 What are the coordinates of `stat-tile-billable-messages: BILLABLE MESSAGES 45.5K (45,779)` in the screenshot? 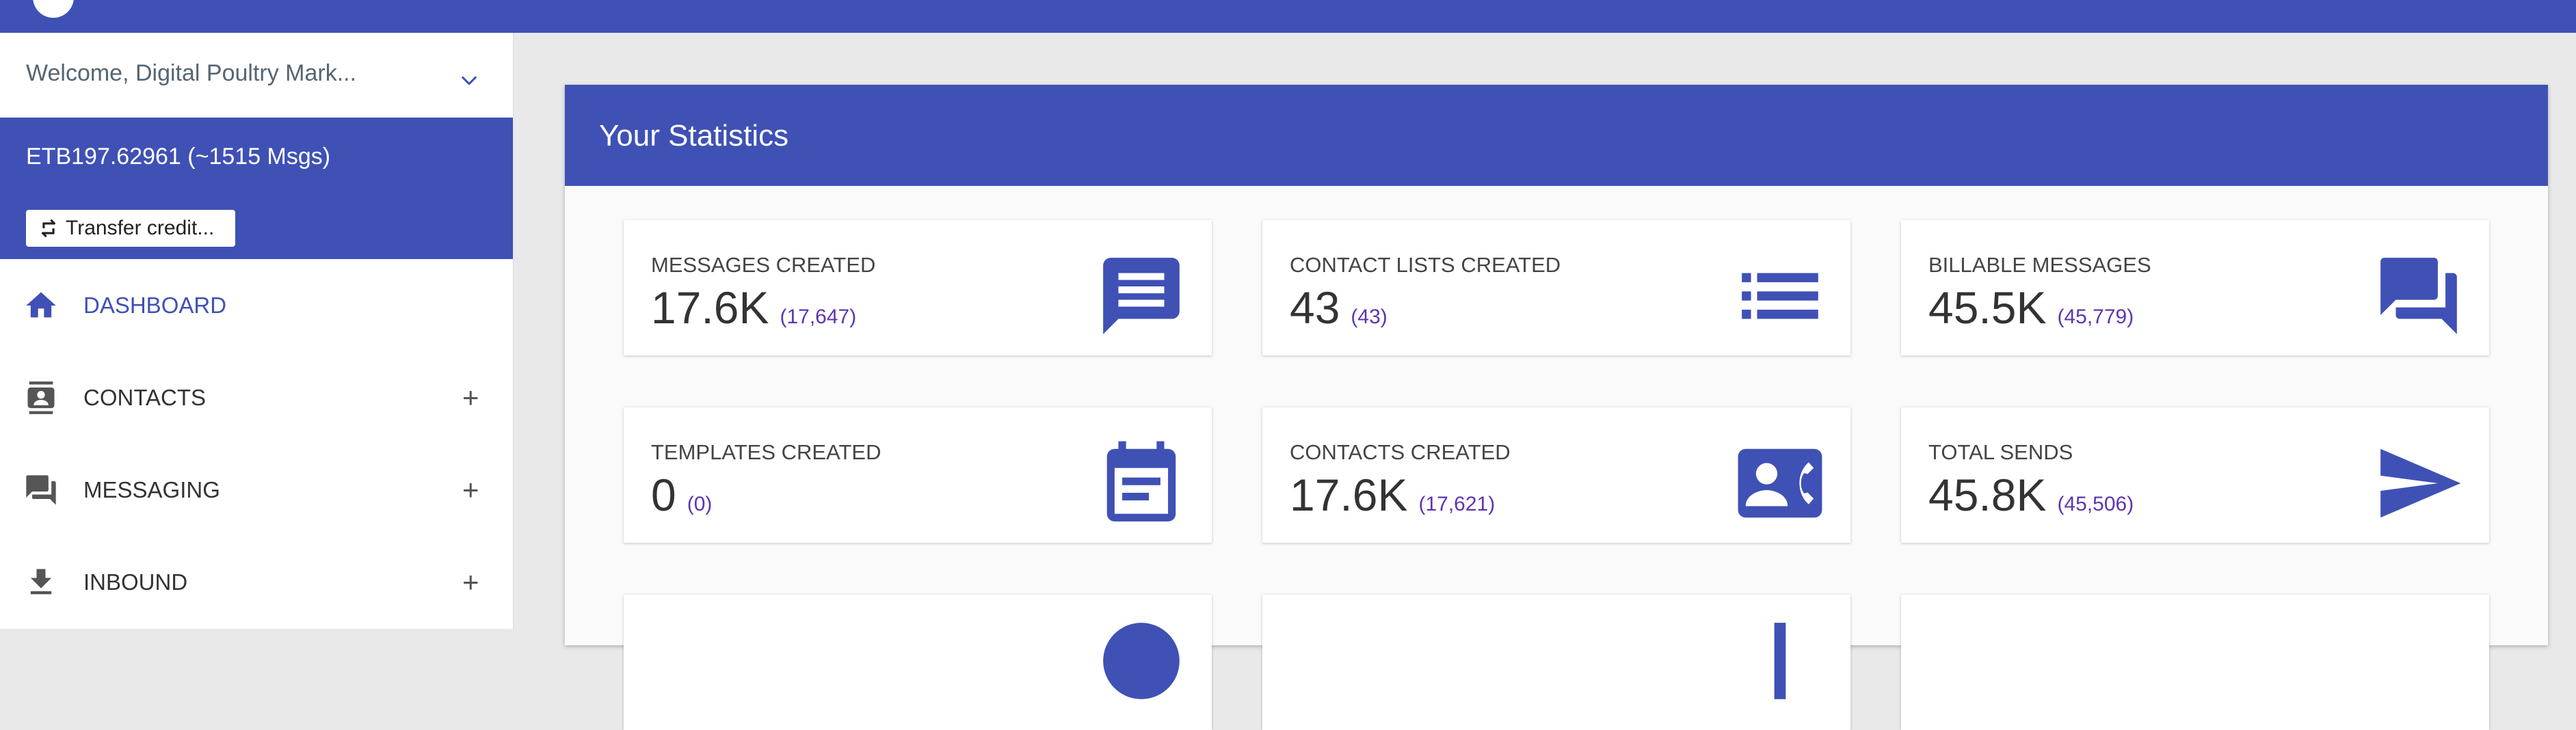 It's located at (2195, 287).